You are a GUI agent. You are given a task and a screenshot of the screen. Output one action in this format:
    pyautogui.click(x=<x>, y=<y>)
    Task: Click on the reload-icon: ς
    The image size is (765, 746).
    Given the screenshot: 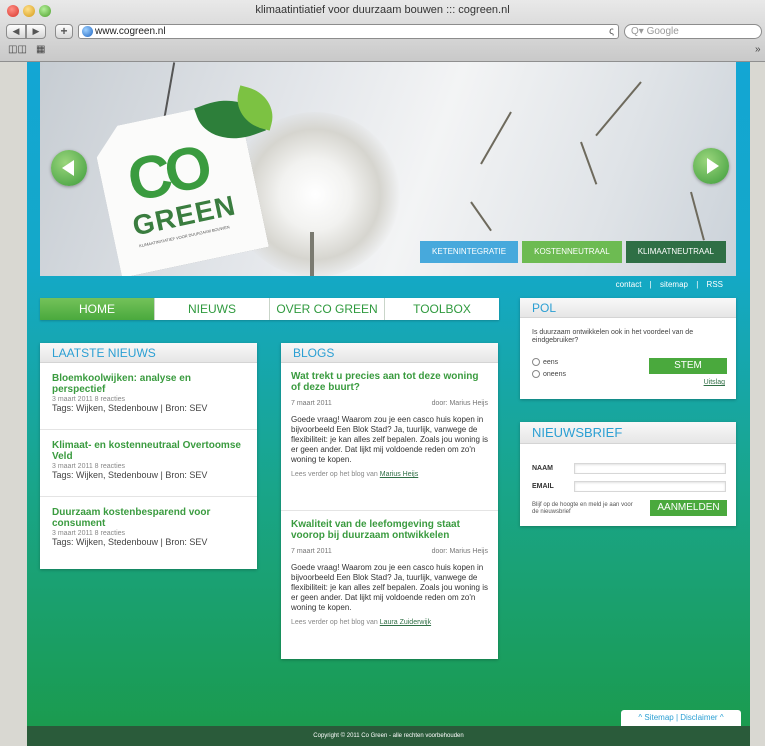 What is the action you would take?
    pyautogui.click(x=611, y=31)
    